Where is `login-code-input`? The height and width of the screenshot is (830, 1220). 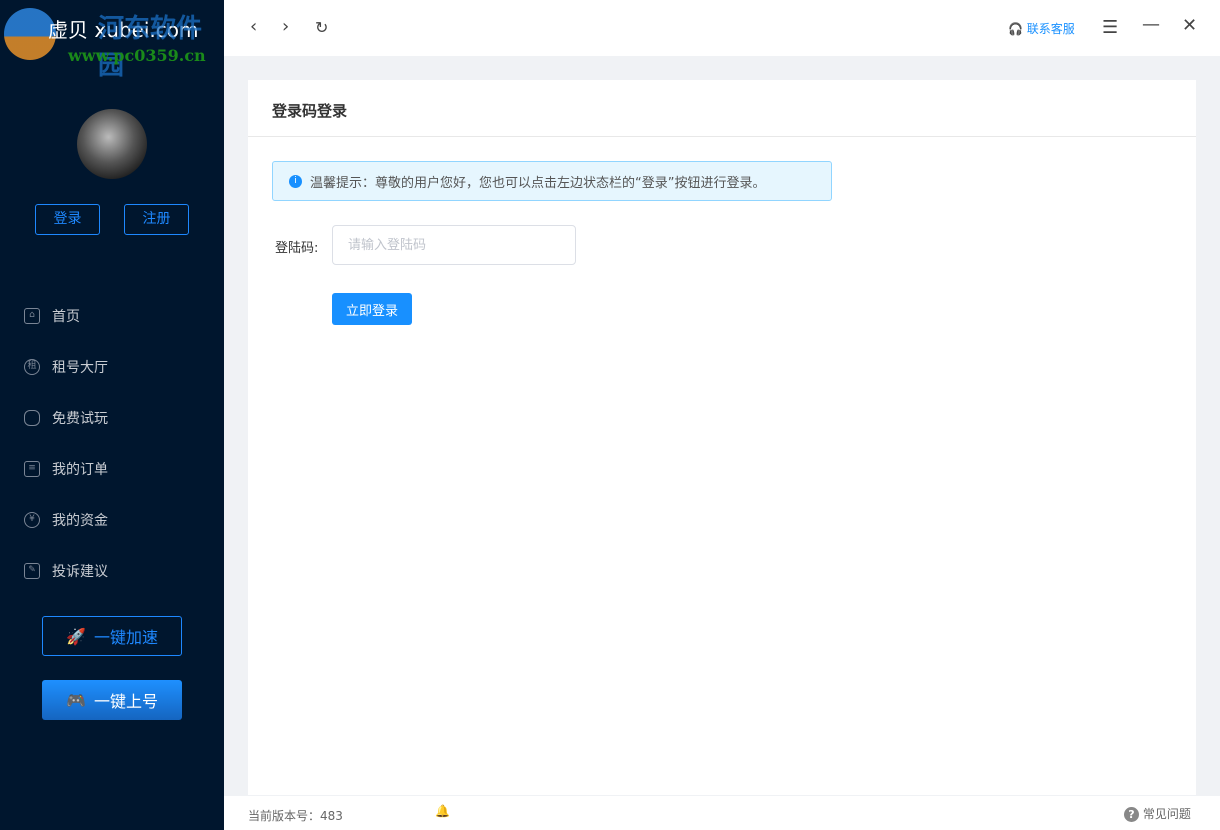
login-code-input is located at coordinates (454, 245).